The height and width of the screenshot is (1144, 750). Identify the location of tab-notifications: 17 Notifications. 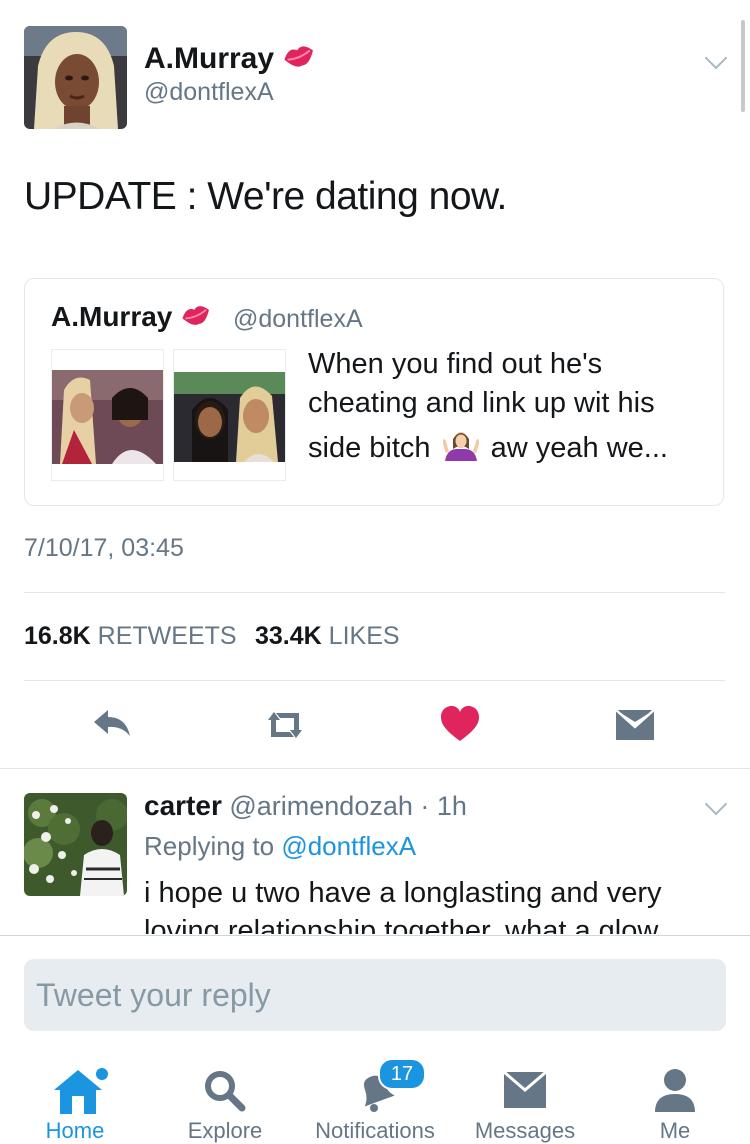
(375, 1100).